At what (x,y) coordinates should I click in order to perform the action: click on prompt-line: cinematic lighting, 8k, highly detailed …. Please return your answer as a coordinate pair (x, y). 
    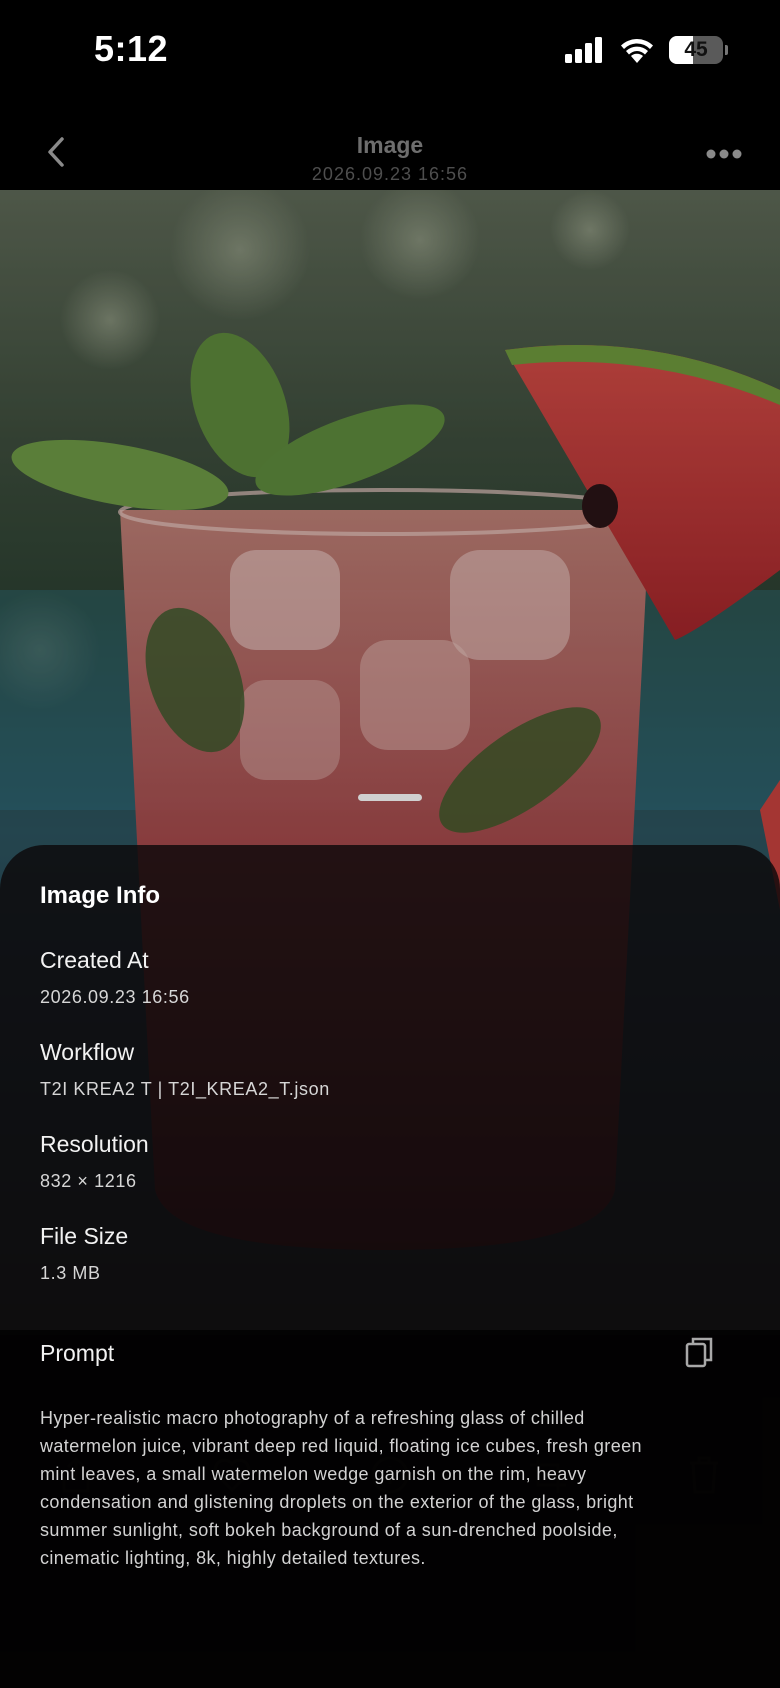
    Looking at the image, I should click on (233, 1558).